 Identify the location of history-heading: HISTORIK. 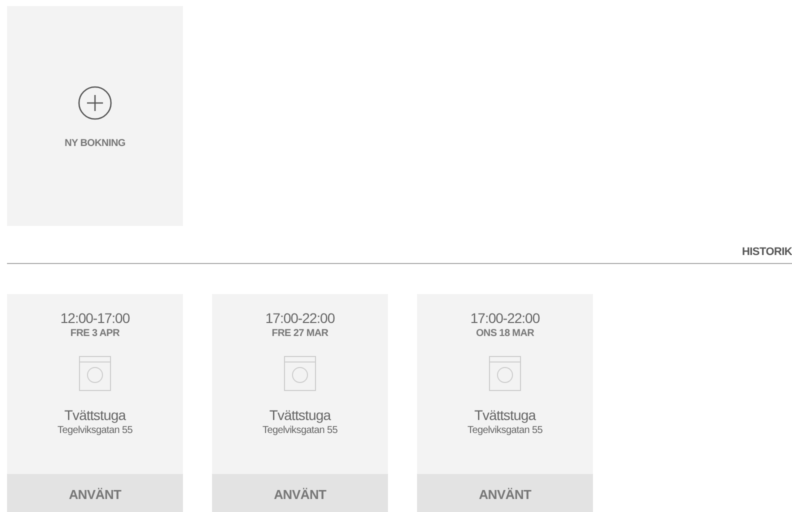
(767, 252).